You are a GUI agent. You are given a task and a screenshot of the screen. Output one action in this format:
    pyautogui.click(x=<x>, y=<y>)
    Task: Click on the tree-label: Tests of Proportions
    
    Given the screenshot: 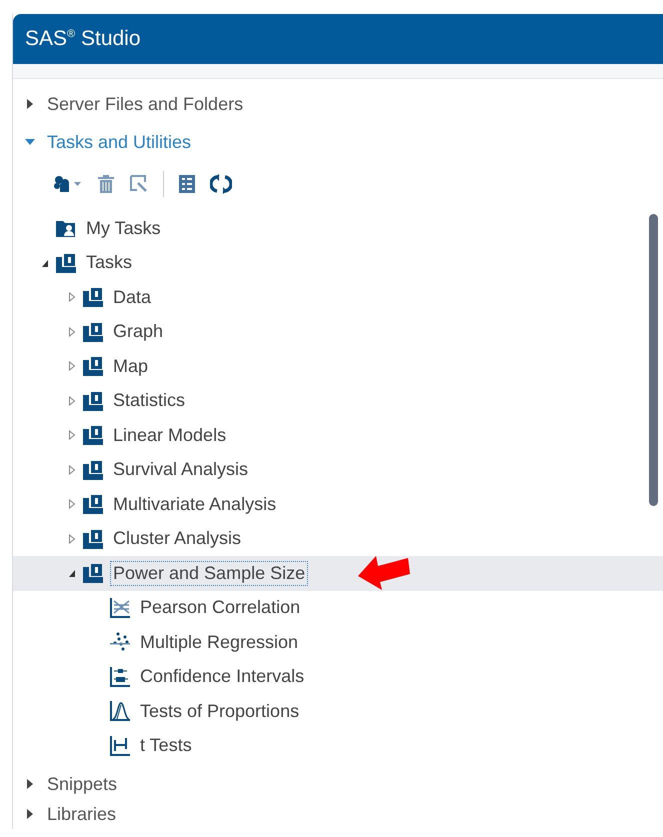 What is the action you would take?
    pyautogui.click(x=219, y=711)
    